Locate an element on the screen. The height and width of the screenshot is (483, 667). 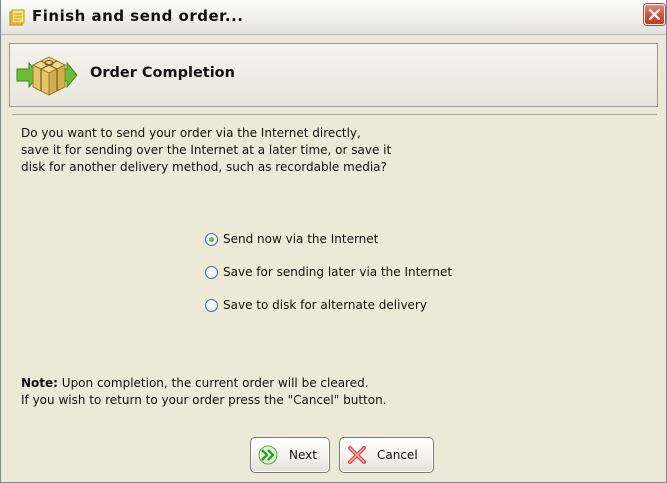
option-label: Send now via the Internet is located at coordinates (300, 239).